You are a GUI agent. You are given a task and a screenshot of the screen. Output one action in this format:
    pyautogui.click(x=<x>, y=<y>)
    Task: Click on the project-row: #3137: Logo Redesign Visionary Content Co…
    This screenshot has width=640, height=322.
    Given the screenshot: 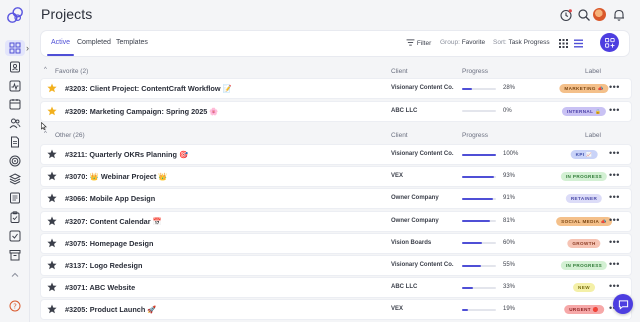 What is the action you would take?
    pyautogui.click(x=336, y=265)
    